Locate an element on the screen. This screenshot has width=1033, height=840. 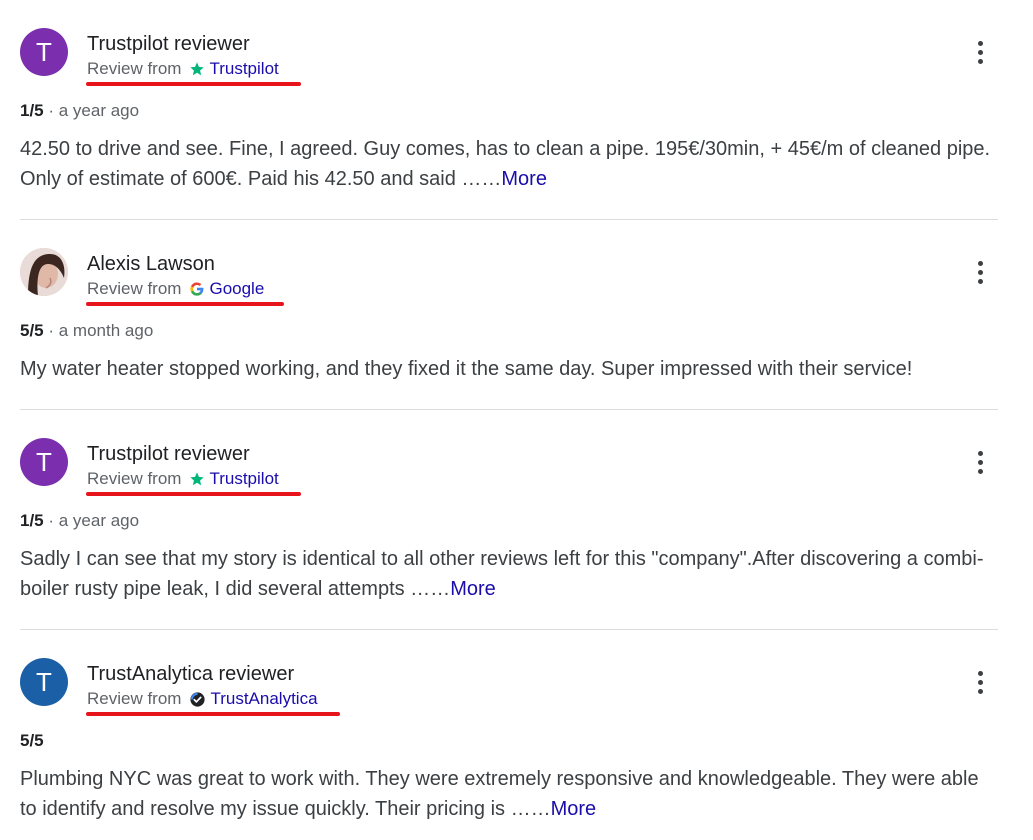
reviewer-name: Alexis Lawson is located at coordinates (151, 264).